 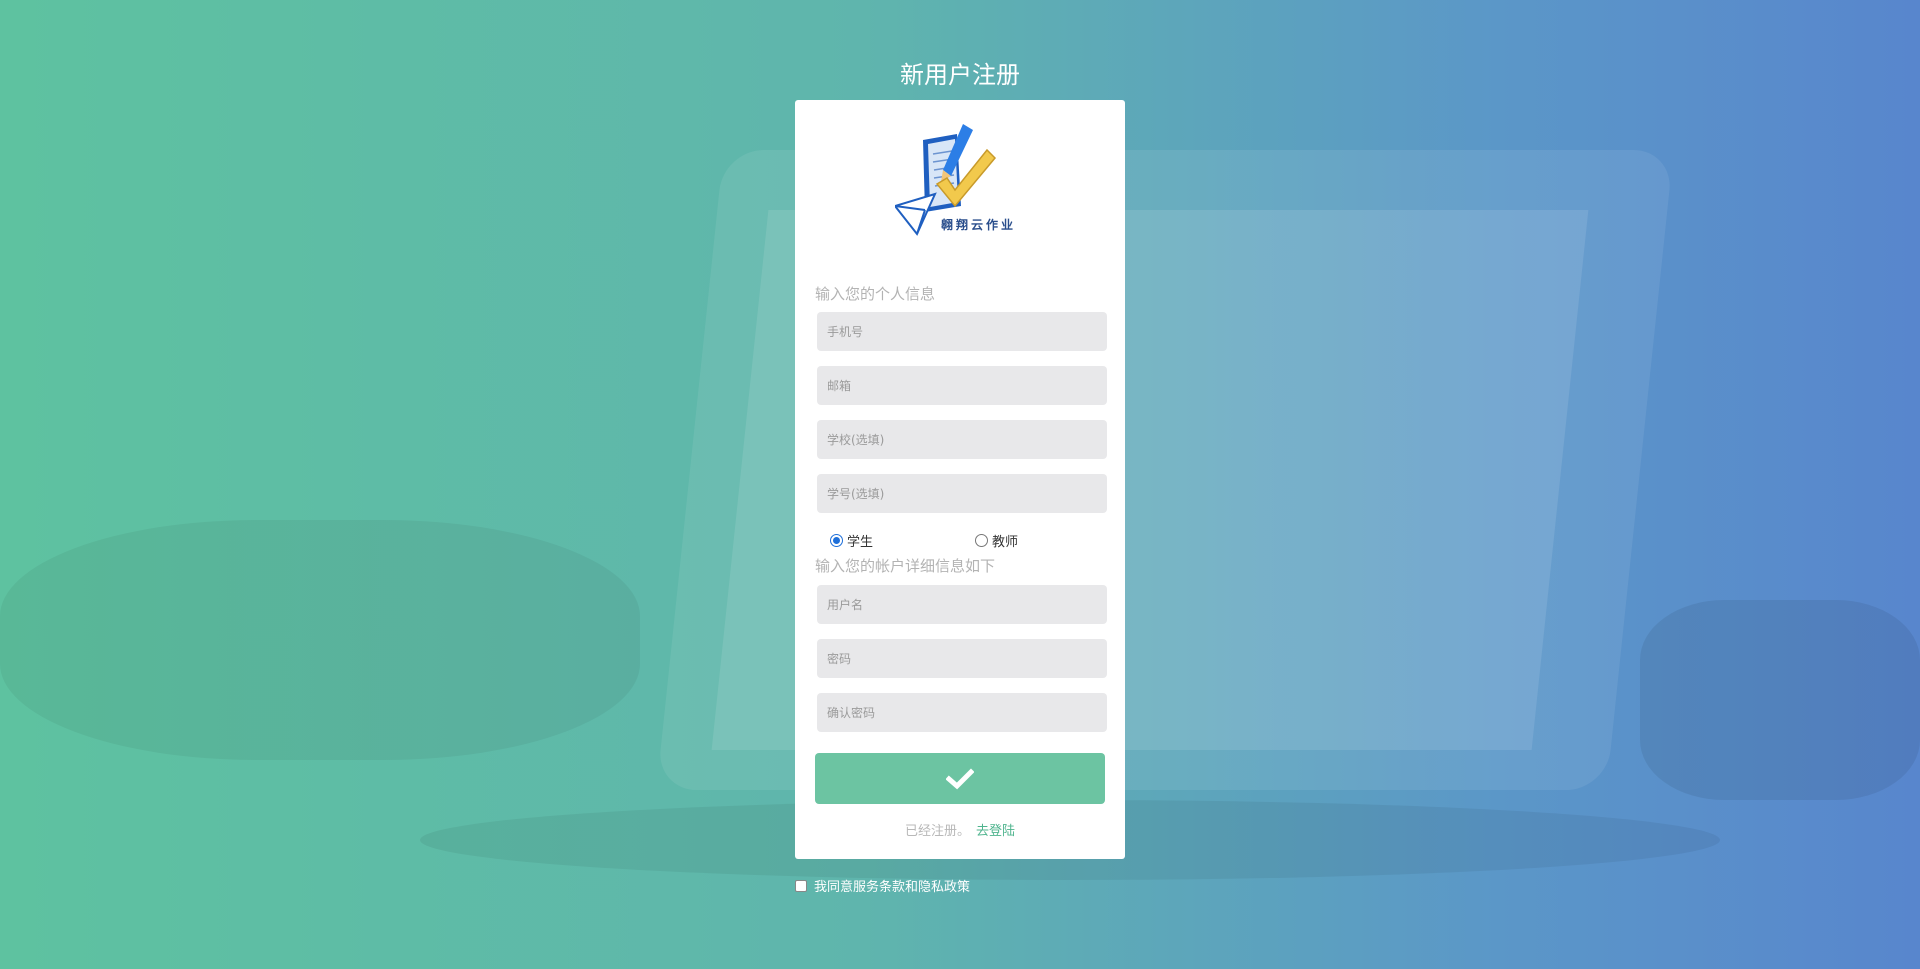 What do you see at coordinates (905, 566) in the screenshot?
I see `account-info-label: 输入您的帐户详细信息如下` at bounding box center [905, 566].